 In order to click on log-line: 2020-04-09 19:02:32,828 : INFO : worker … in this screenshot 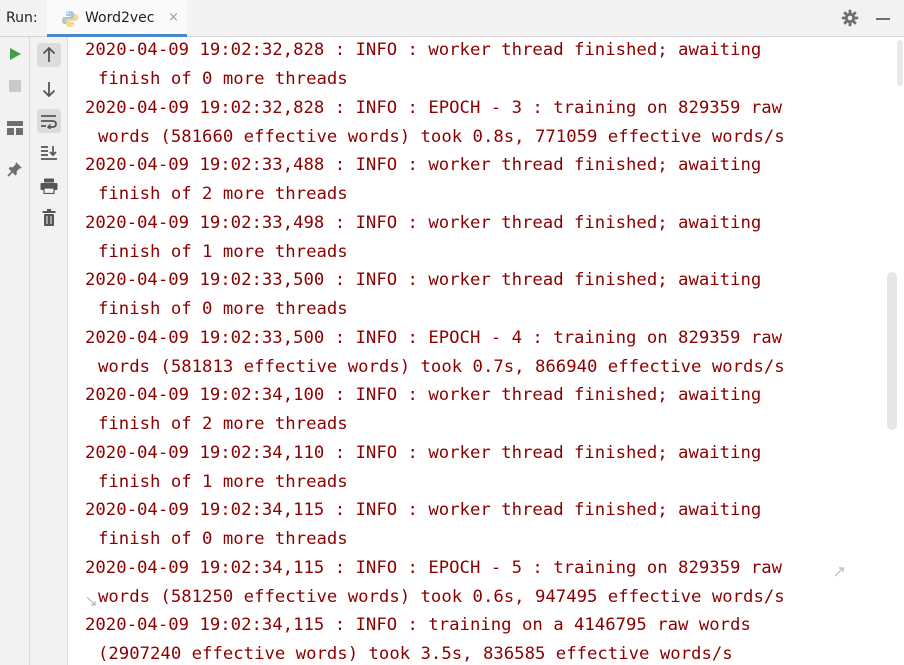, I will do `click(423, 50)`.